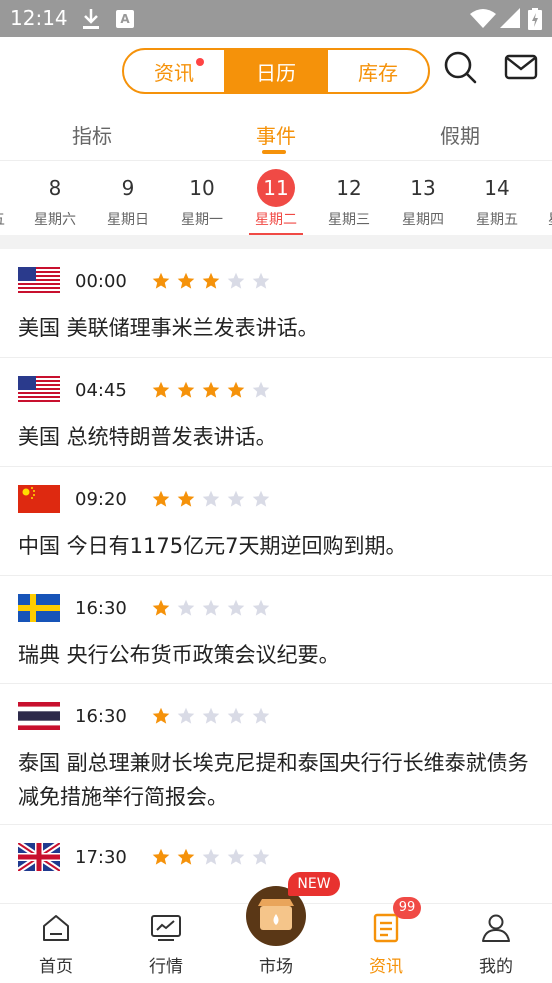 This screenshot has height=983, width=552. I want to click on new-badge: NEW, so click(314, 884).